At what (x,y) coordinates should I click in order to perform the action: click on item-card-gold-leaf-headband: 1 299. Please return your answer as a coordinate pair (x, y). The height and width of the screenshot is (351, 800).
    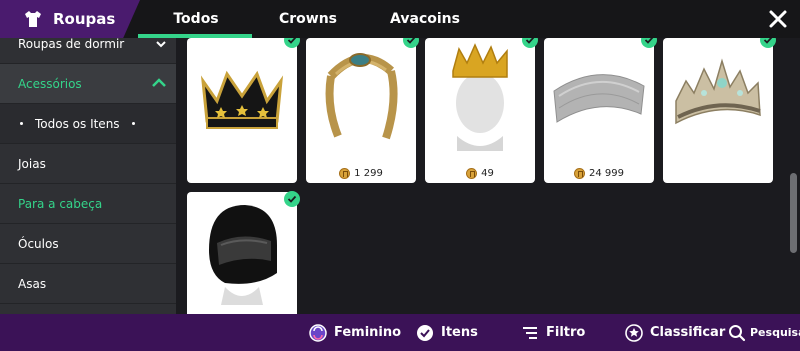
    Looking at the image, I should click on (361, 110).